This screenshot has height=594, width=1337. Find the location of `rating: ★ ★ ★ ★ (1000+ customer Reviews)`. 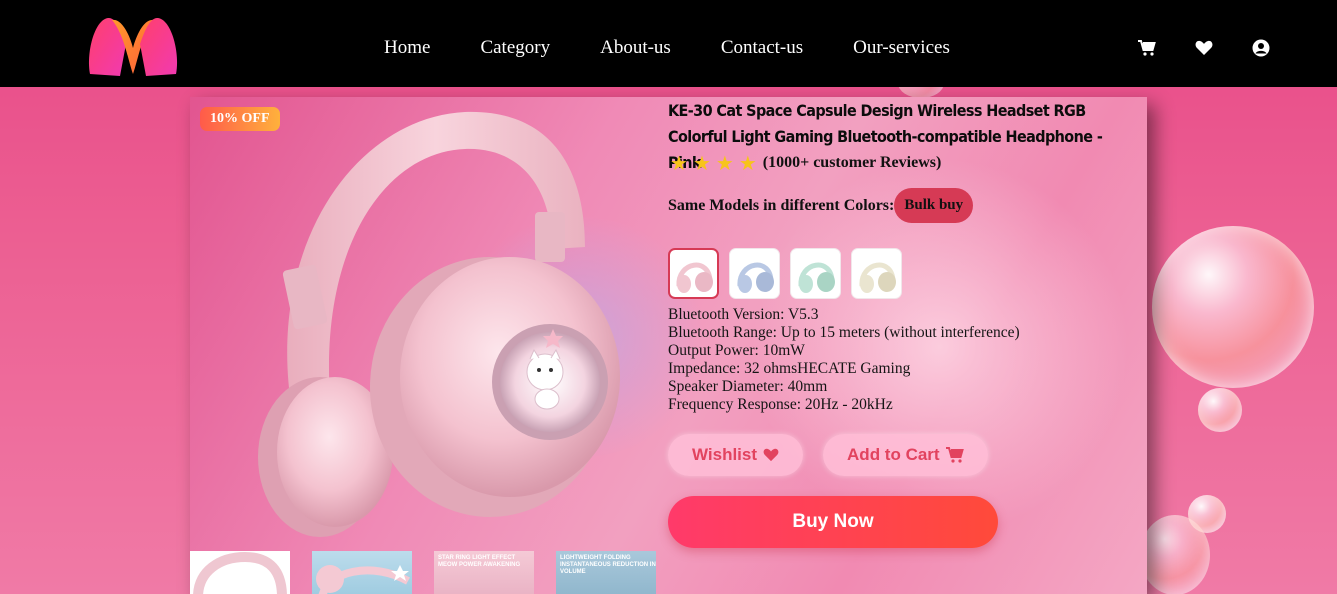

rating: ★ ★ ★ ★ (1000+ customer Reviews) is located at coordinates (805, 163).